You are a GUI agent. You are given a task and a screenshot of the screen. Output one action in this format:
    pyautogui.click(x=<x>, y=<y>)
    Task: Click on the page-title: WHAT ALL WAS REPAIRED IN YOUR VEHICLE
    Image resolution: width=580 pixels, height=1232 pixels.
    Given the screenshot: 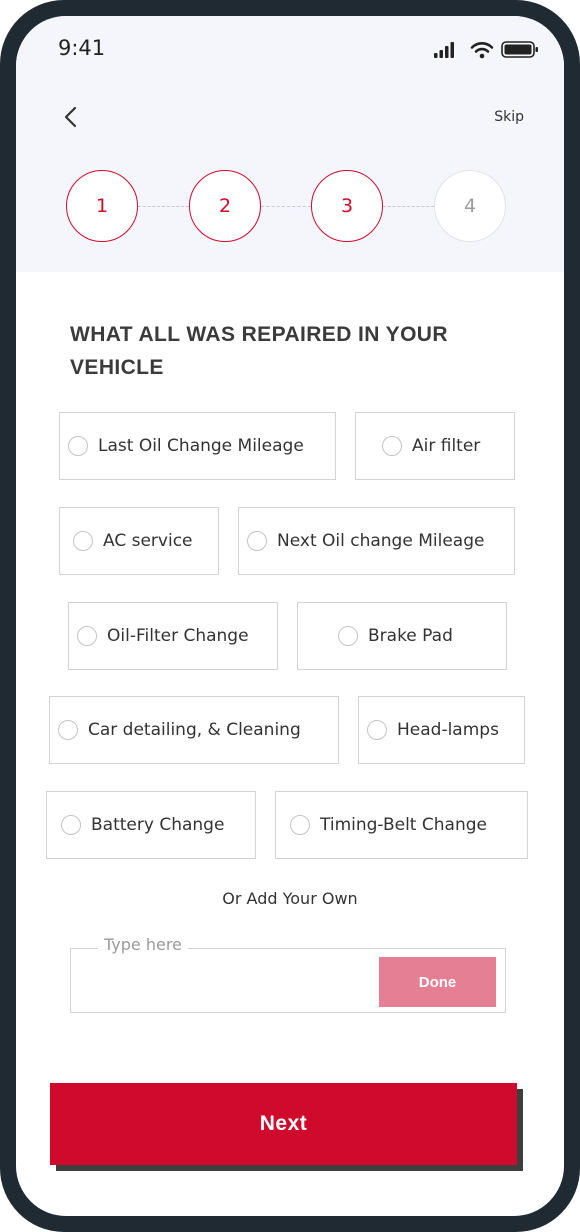 What is the action you would take?
    pyautogui.click(x=259, y=351)
    